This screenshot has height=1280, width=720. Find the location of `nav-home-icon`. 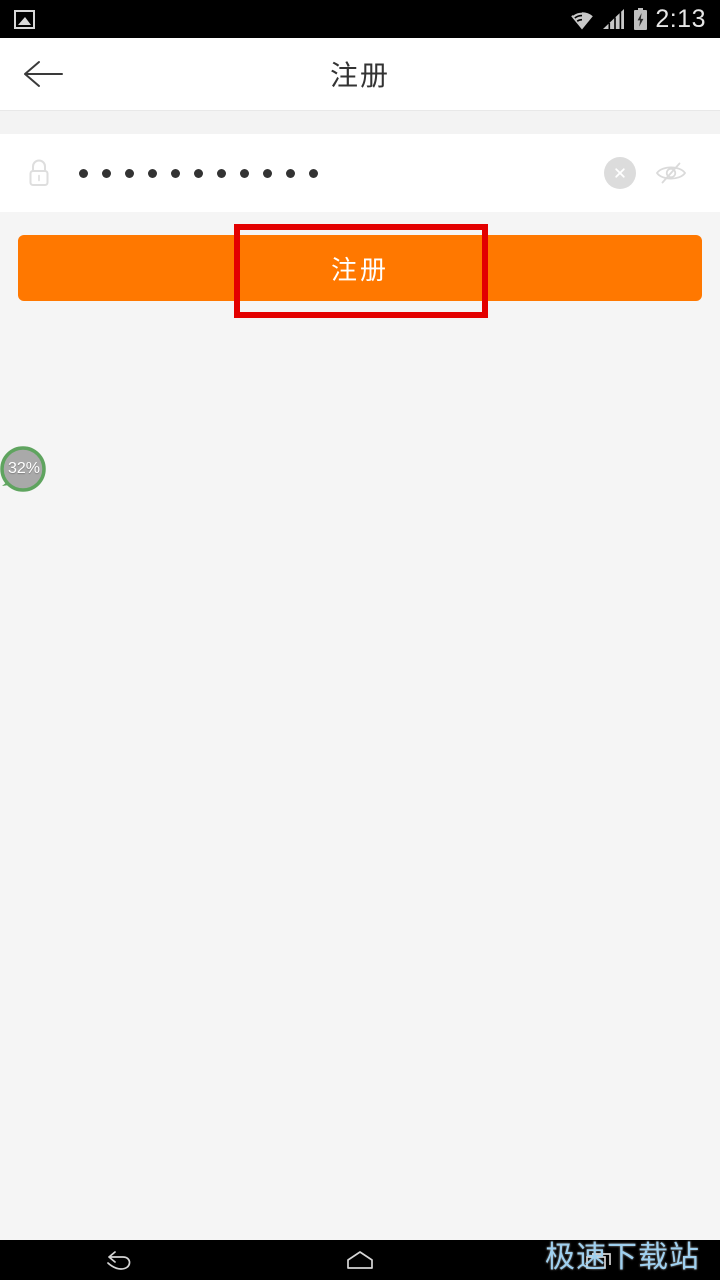

nav-home-icon is located at coordinates (360, 1260).